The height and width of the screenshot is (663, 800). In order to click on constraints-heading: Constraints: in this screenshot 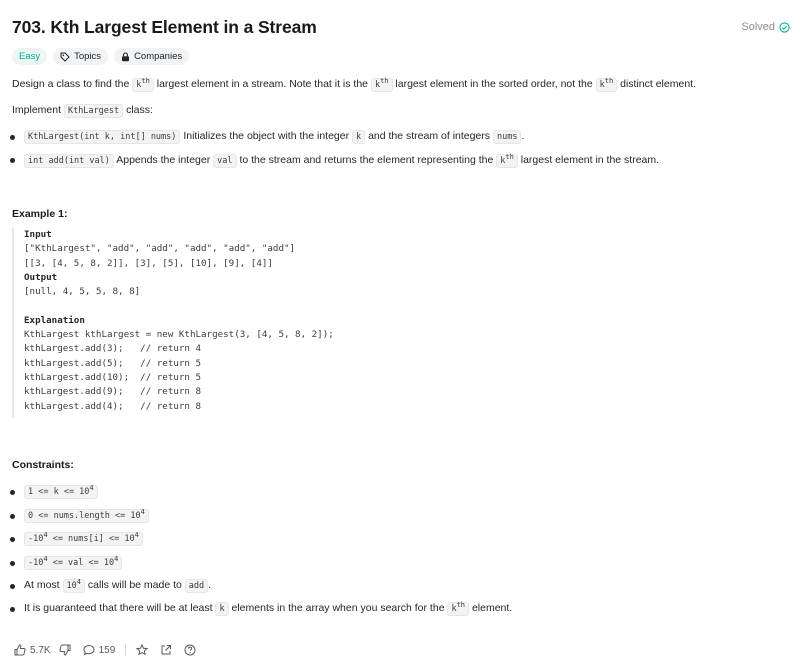, I will do `click(43, 465)`.